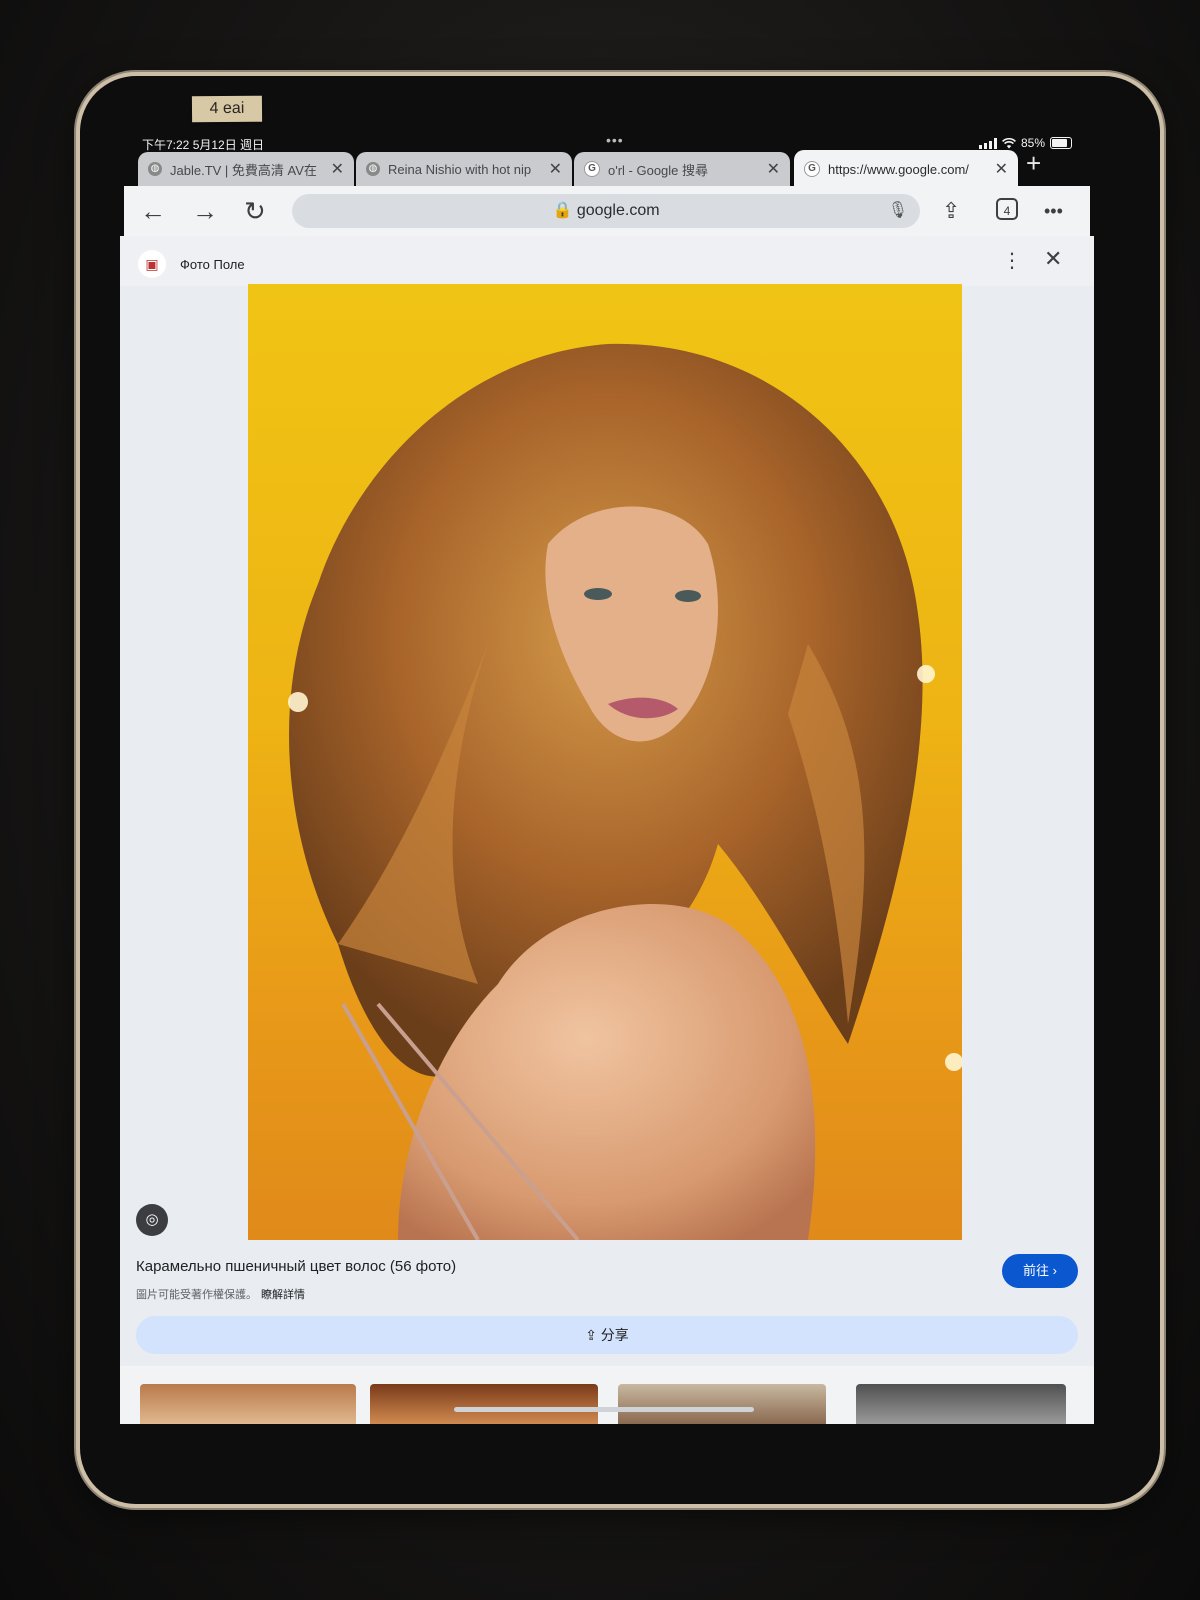 The height and width of the screenshot is (1600, 1200). What do you see at coordinates (1053, 211) in the screenshot?
I see `more-menu-button: •••` at bounding box center [1053, 211].